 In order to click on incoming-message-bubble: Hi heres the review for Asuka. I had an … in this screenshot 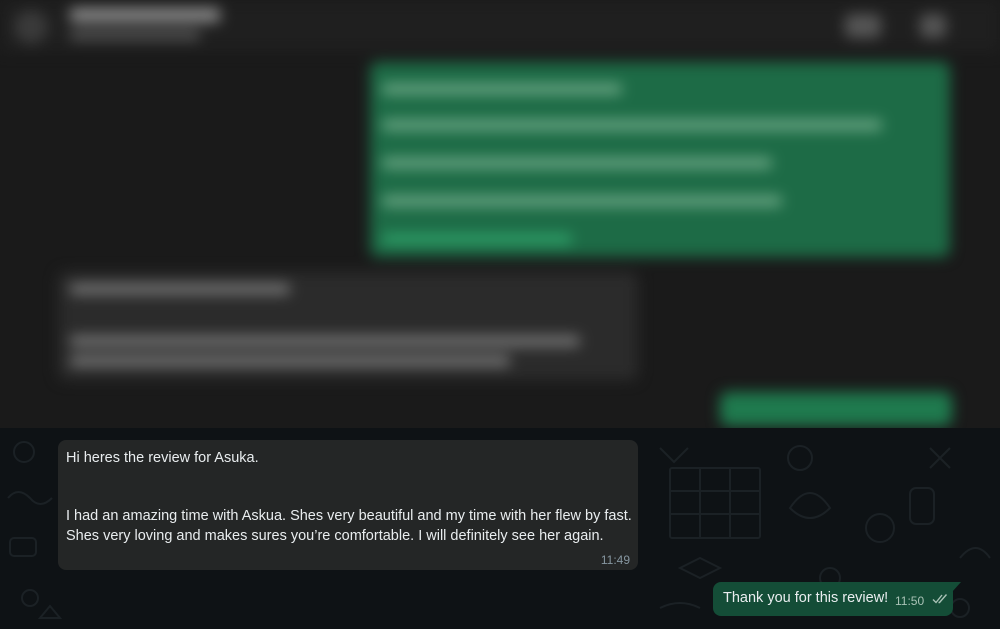, I will do `click(348, 505)`.